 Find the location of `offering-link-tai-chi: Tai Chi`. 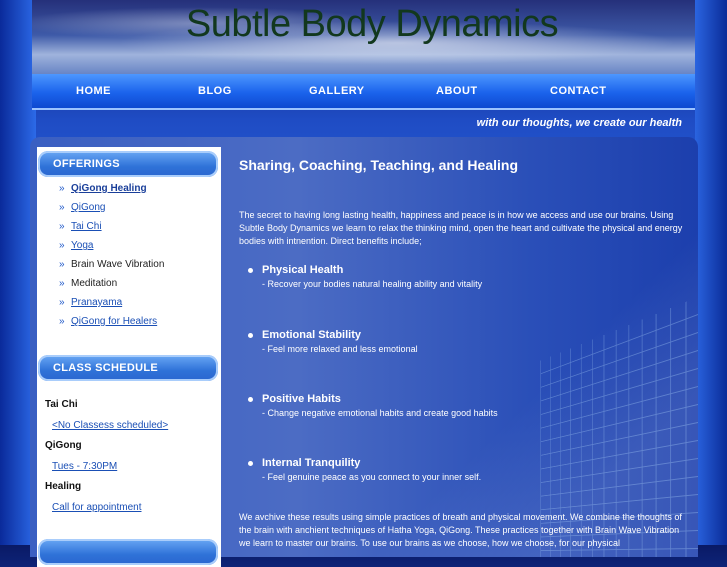

offering-link-tai-chi: Tai Chi is located at coordinates (86, 226).